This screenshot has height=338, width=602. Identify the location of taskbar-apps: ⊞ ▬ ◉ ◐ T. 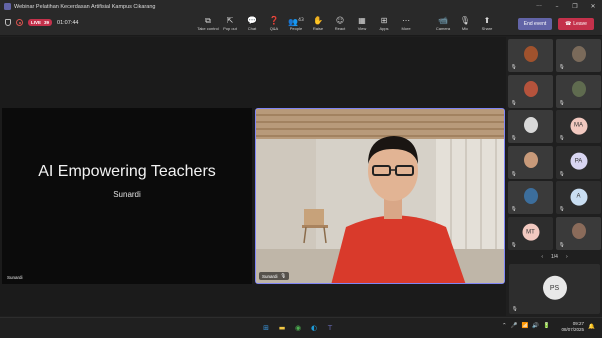
(298, 328).